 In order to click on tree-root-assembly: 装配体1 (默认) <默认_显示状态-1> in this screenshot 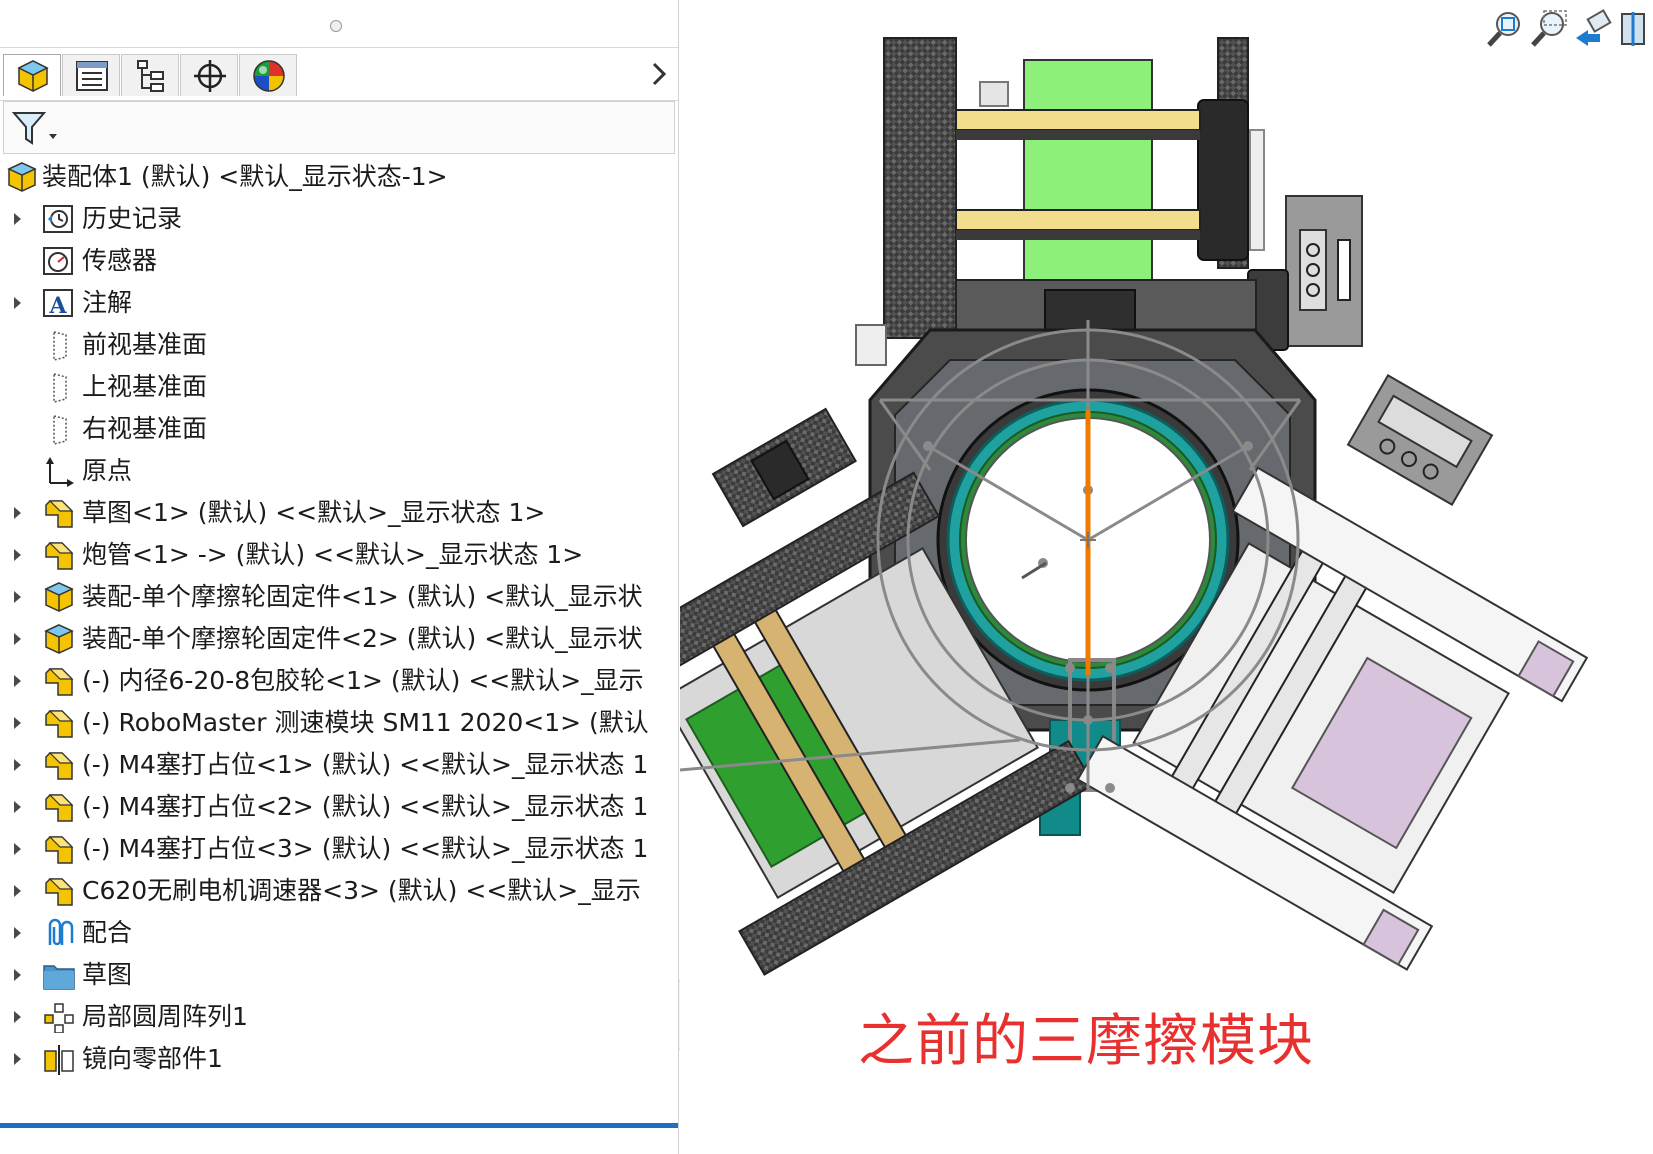, I will do `click(339, 177)`.